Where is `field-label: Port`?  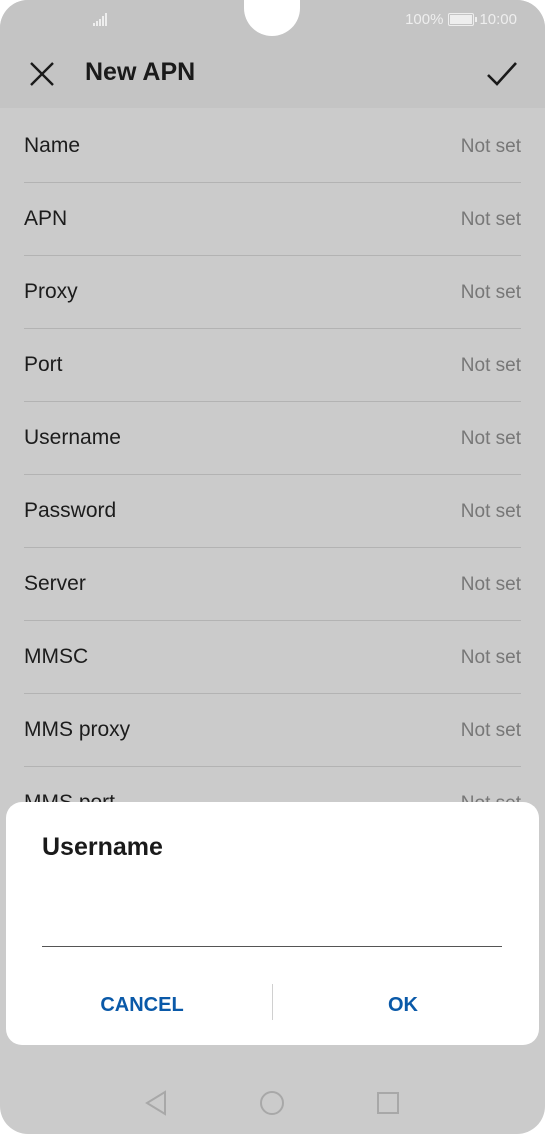 field-label: Port is located at coordinates (43, 364).